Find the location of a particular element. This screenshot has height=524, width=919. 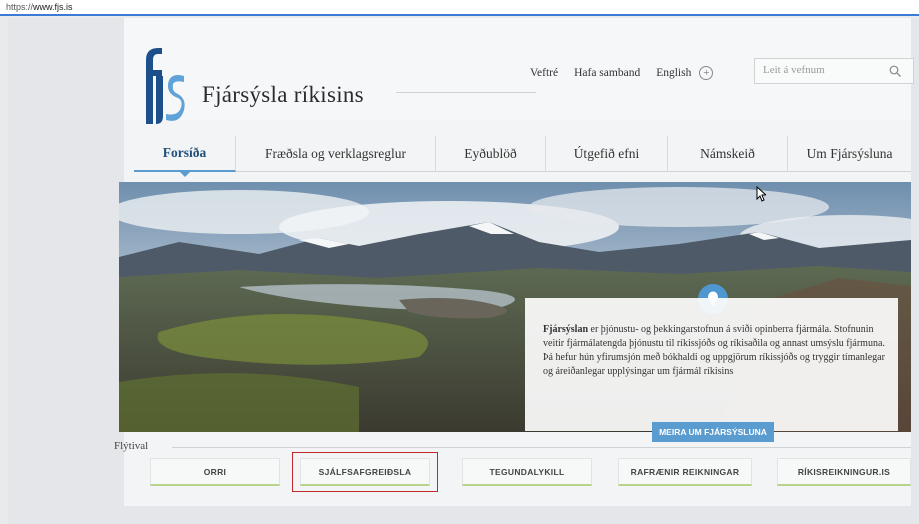

quick-links-label: Flýtival is located at coordinates (131, 446).